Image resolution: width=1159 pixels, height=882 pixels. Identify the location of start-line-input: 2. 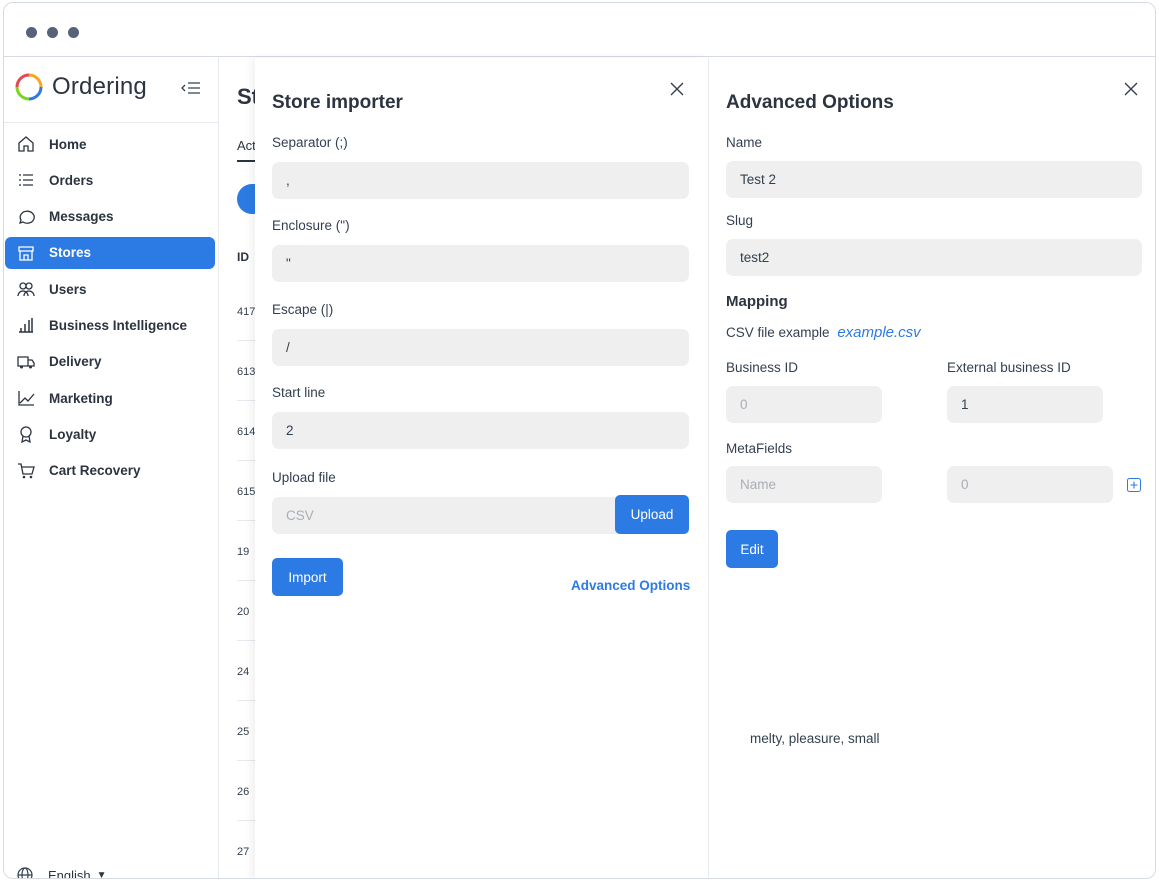
(480, 430).